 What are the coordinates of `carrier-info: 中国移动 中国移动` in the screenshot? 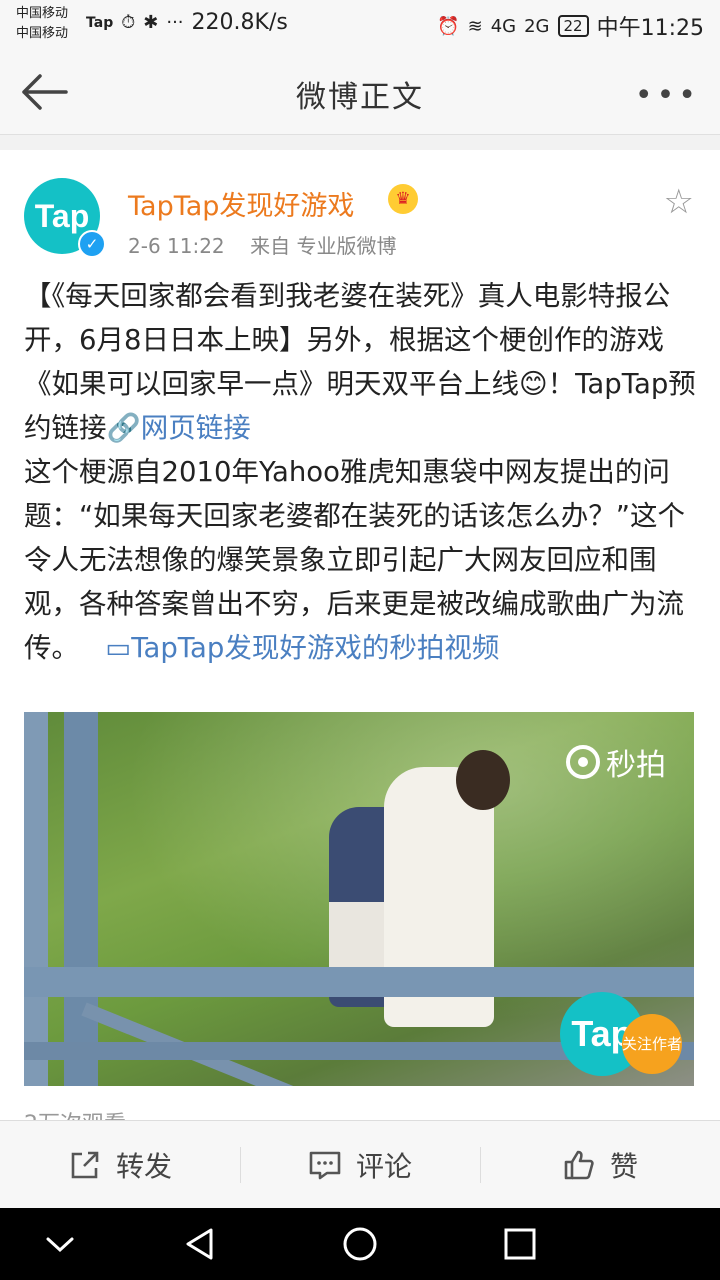 It's located at (42, 24).